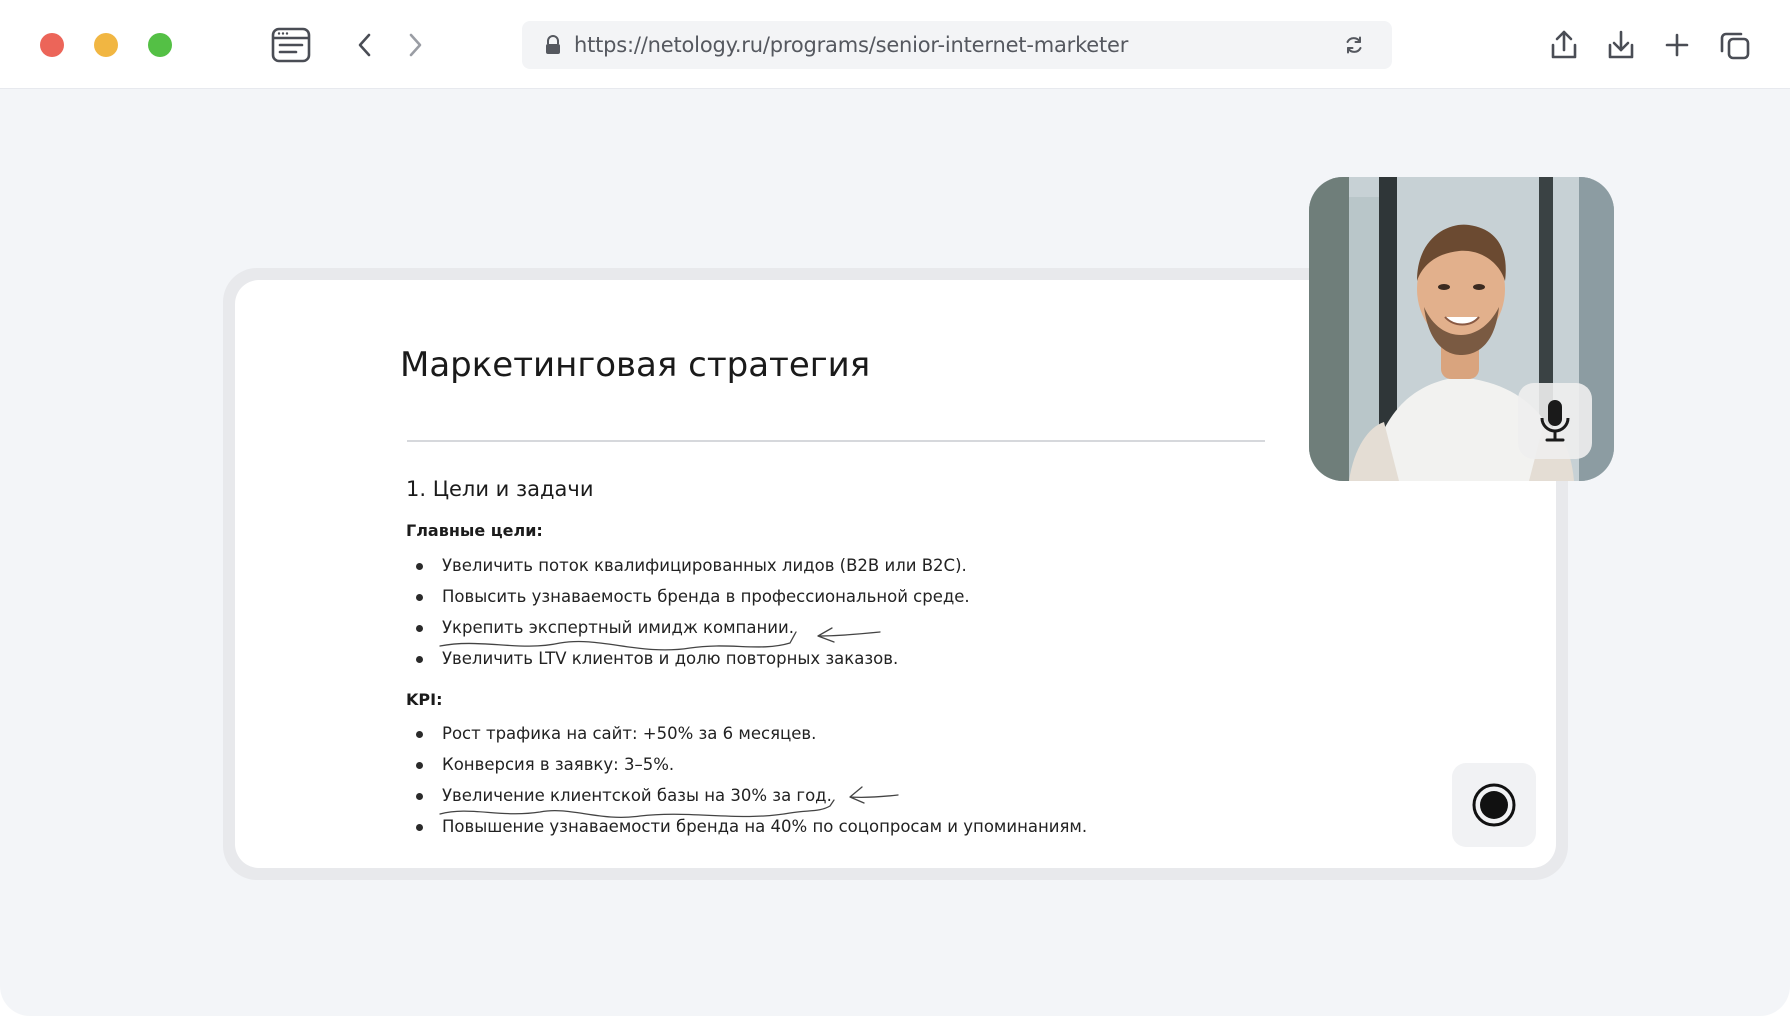 This screenshot has height=1016, width=1790. What do you see at coordinates (474, 530) in the screenshot?
I see `goals-label: Главные цели:` at bounding box center [474, 530].